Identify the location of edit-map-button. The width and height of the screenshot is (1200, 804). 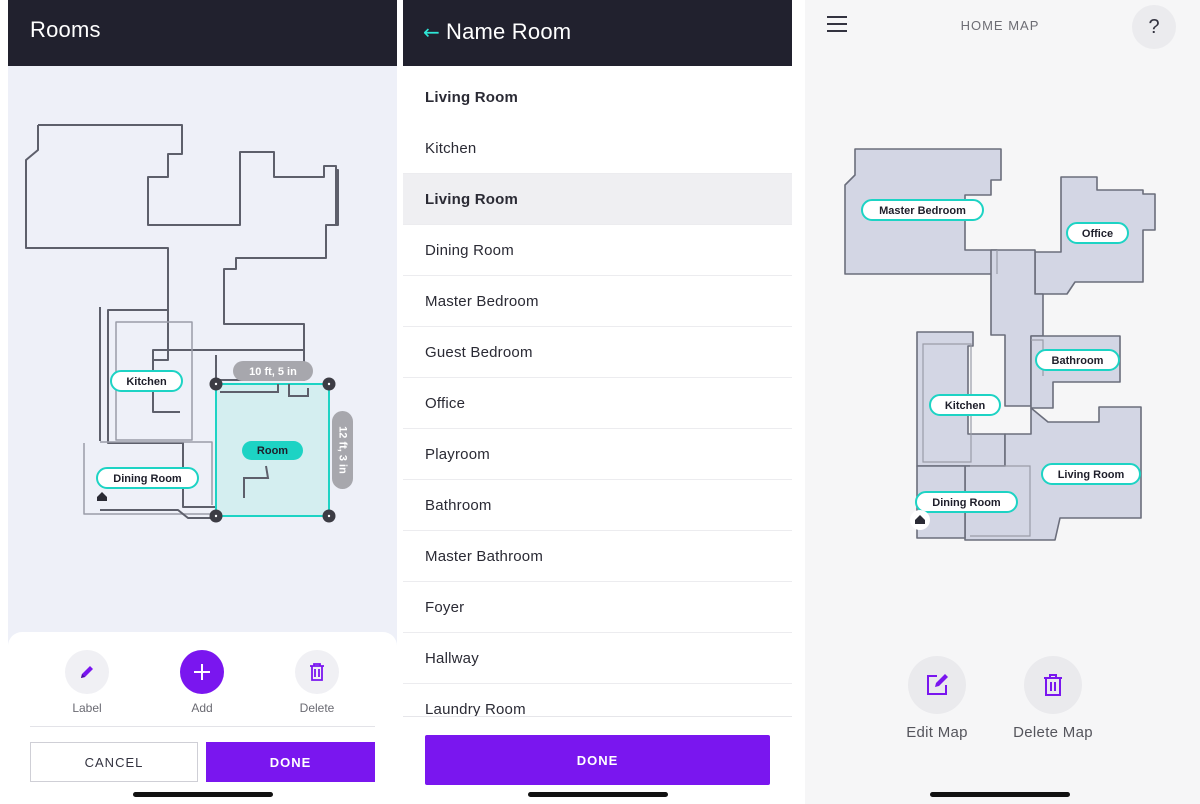
(937, 685).